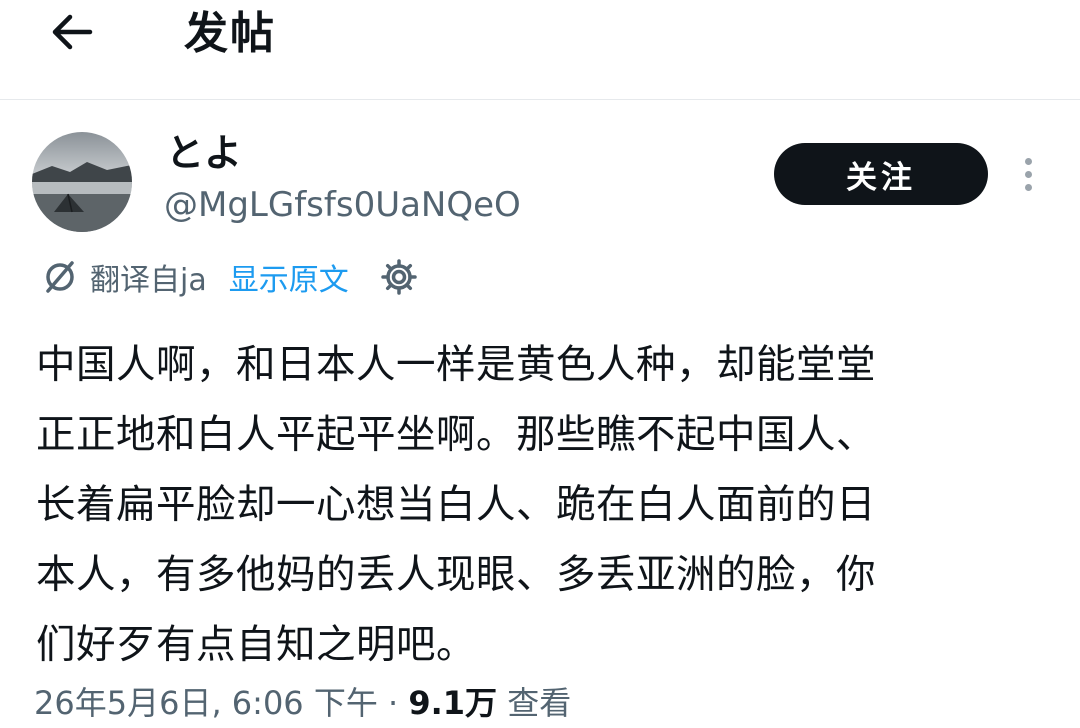 The height and width of the screenshot is (728, 1080). What do you see at coordinates (204, 153) in the screenshot?
I see `display-name: とよ` at bounding box center [204, 153].